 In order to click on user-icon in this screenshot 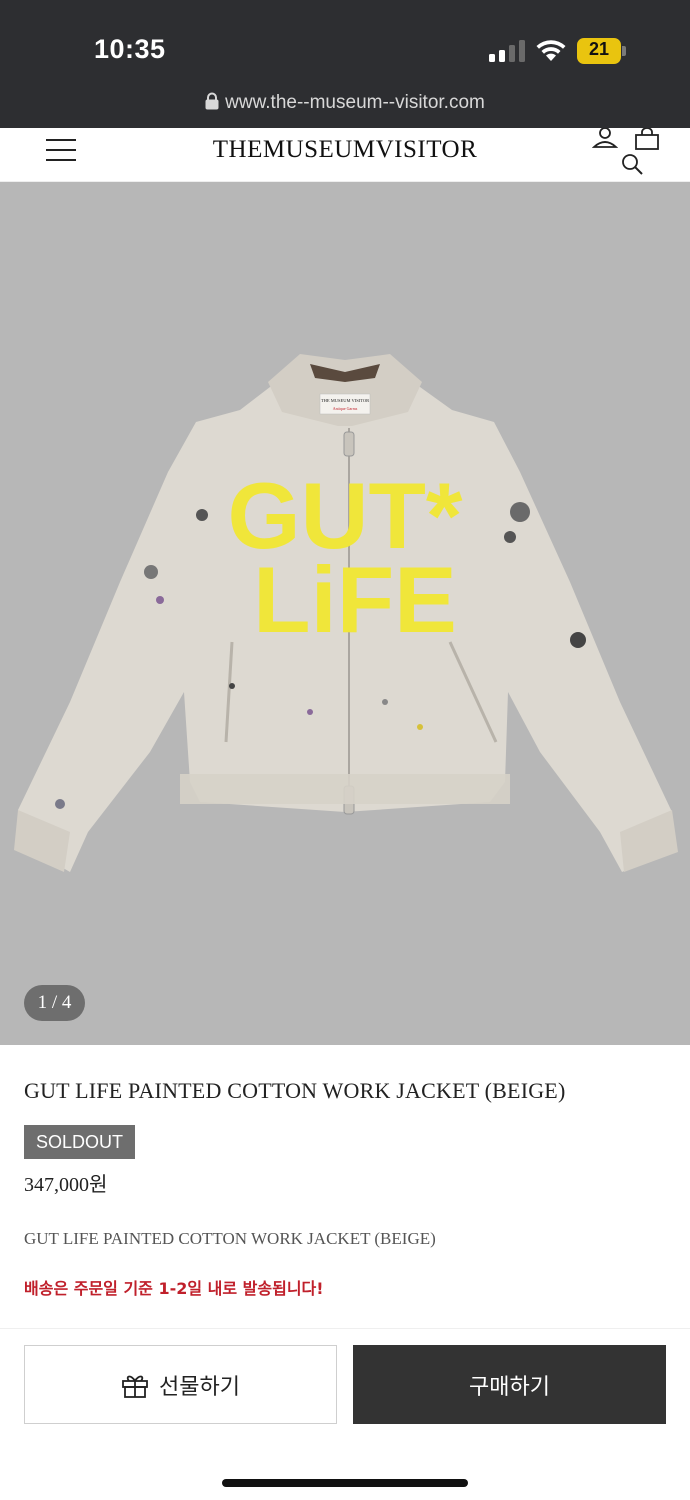, I will do `click(605, 138)`.